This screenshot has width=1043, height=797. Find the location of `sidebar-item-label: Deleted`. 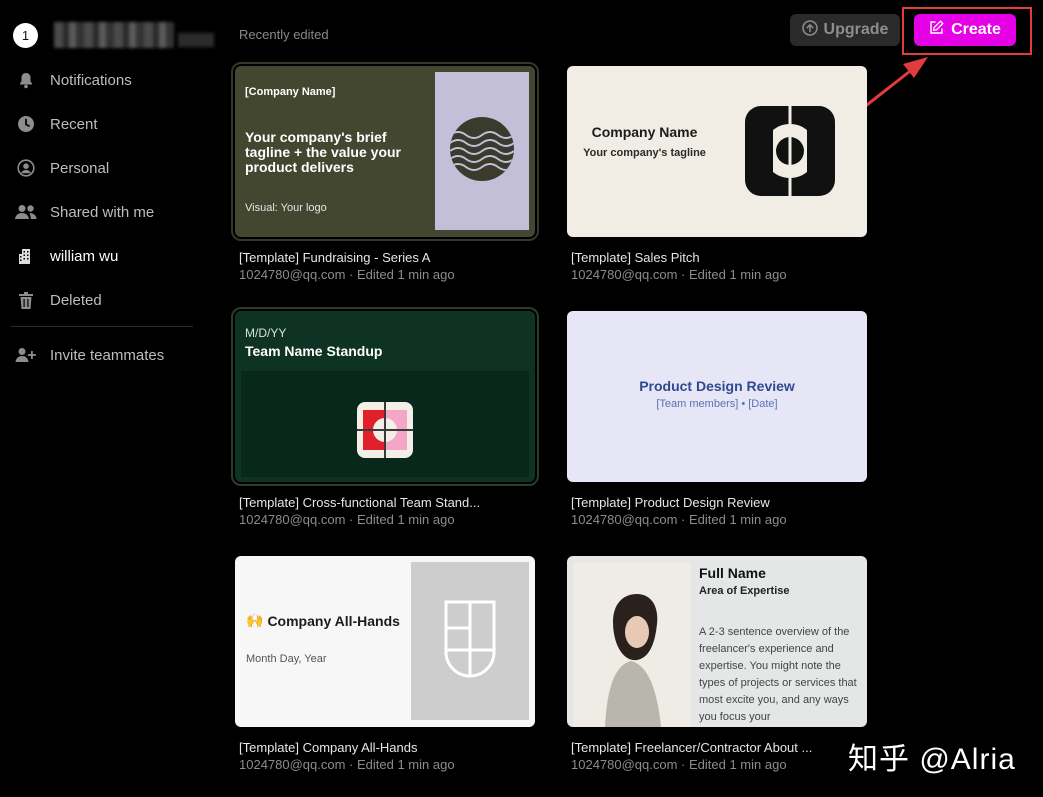

sidebar-item-label: Deleted is located at coordinates (76, 300).